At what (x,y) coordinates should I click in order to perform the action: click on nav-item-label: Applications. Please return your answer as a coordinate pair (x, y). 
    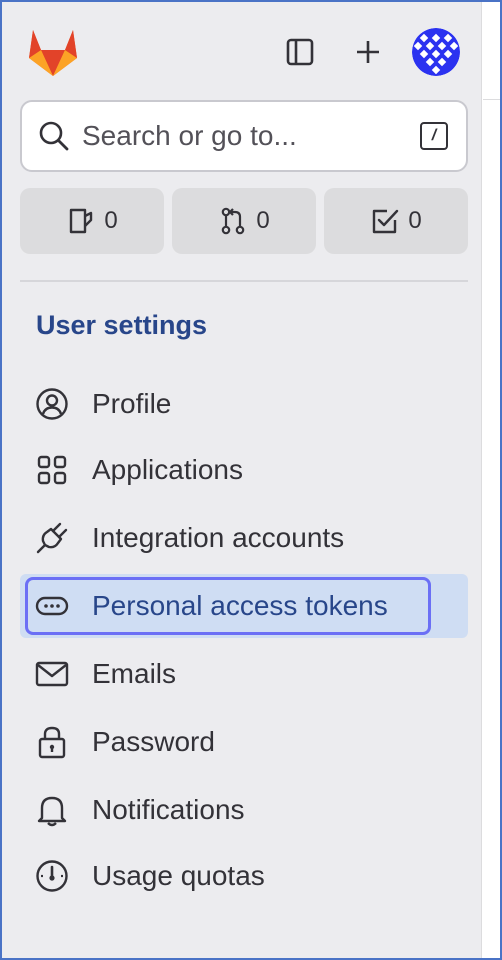
    Looking at the image, I should click on (167, 469).